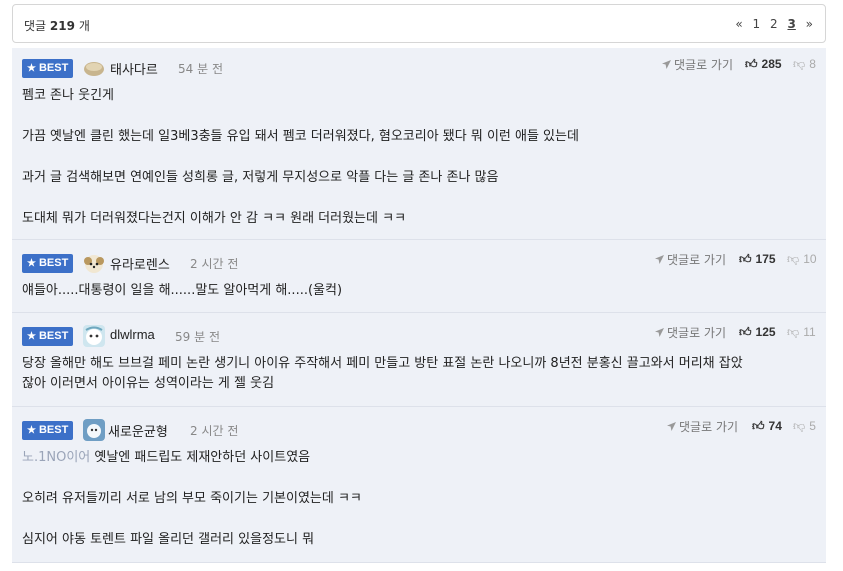  What do you see at coordinates (68, 95) in the screenshot?
I see `comment-text-line: 펨코 존나 웃긴게` at bounding box center [68, 95].